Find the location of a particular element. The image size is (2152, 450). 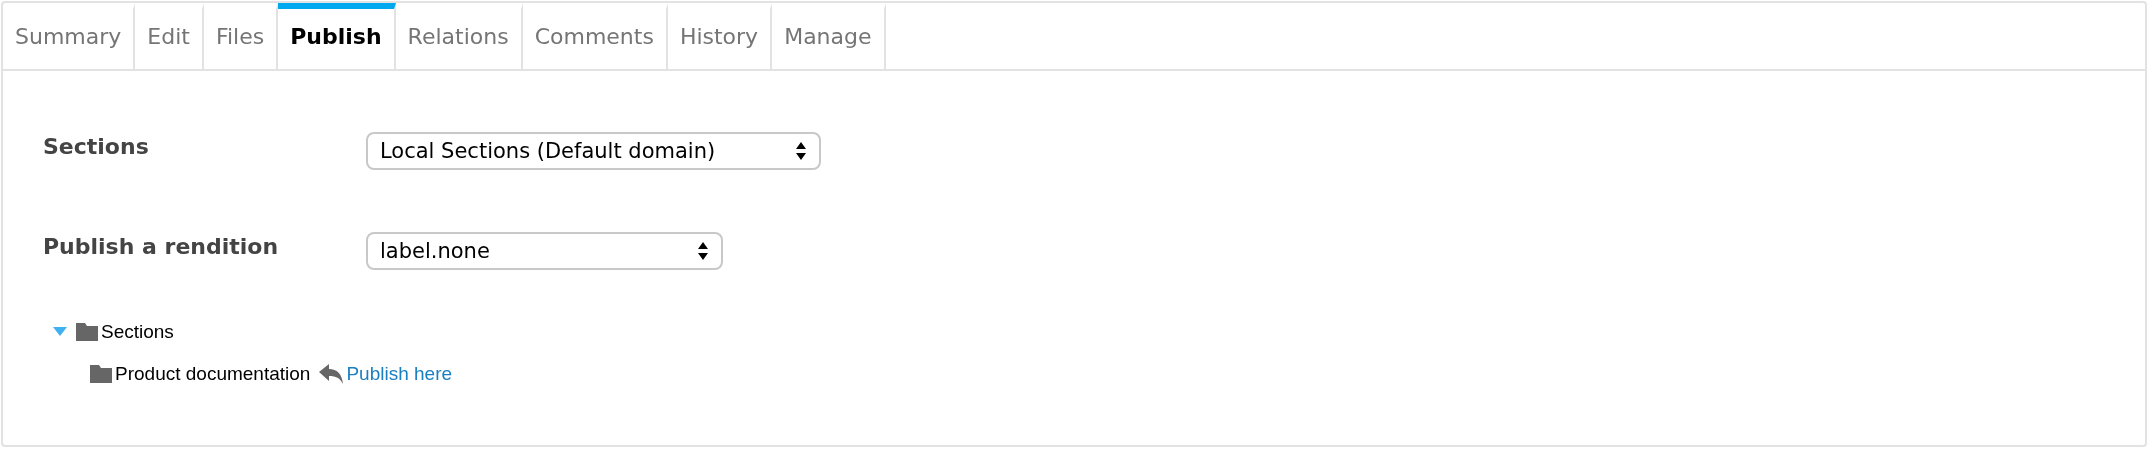

publish-here-link: Publish here is located at coordinates (399, 374).